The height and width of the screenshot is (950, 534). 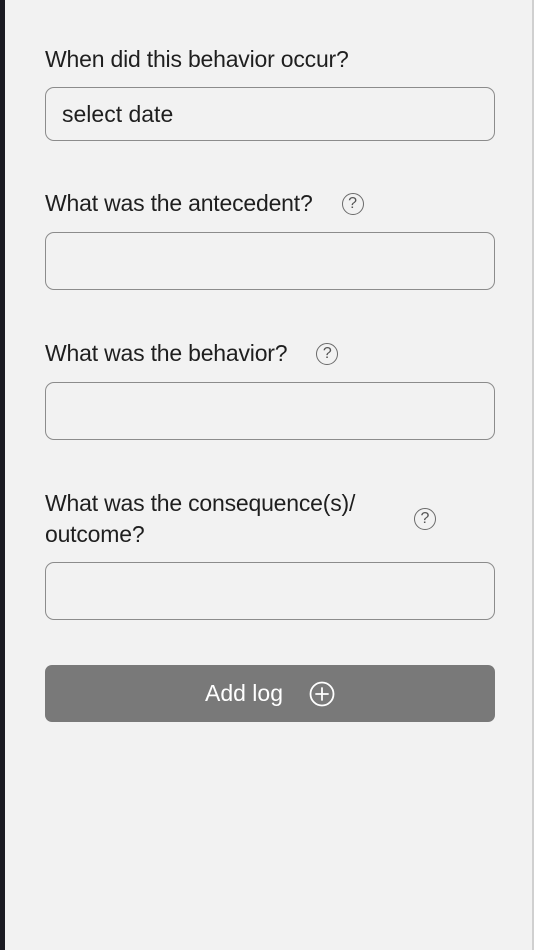 I want to click on behavior-question-row: What was the behavior? ?, so click(x=270, y=353).